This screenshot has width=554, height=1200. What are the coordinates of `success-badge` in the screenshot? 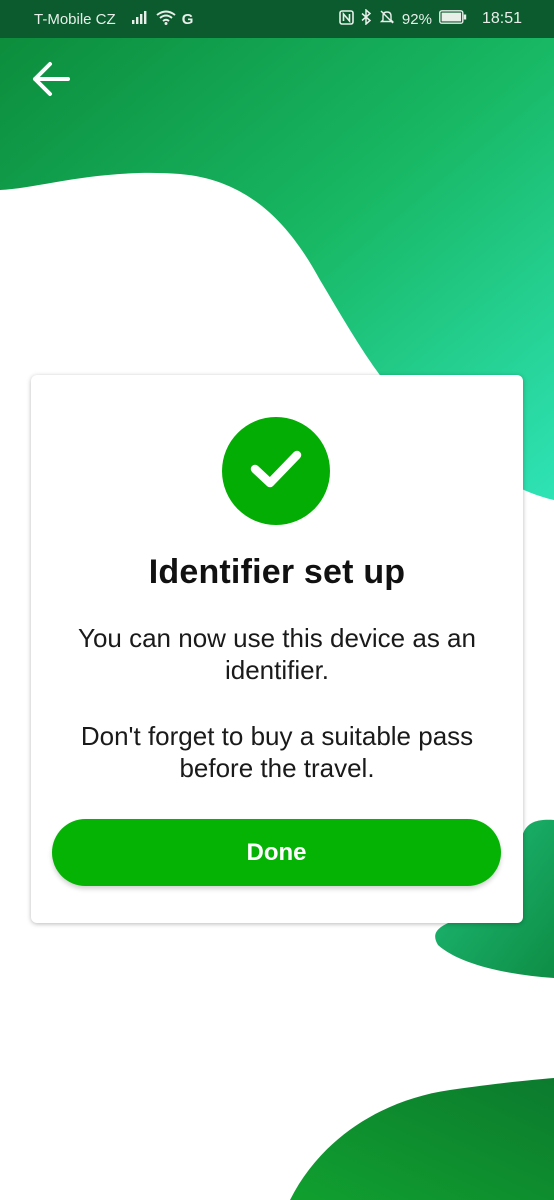 It's located at (276, 471).